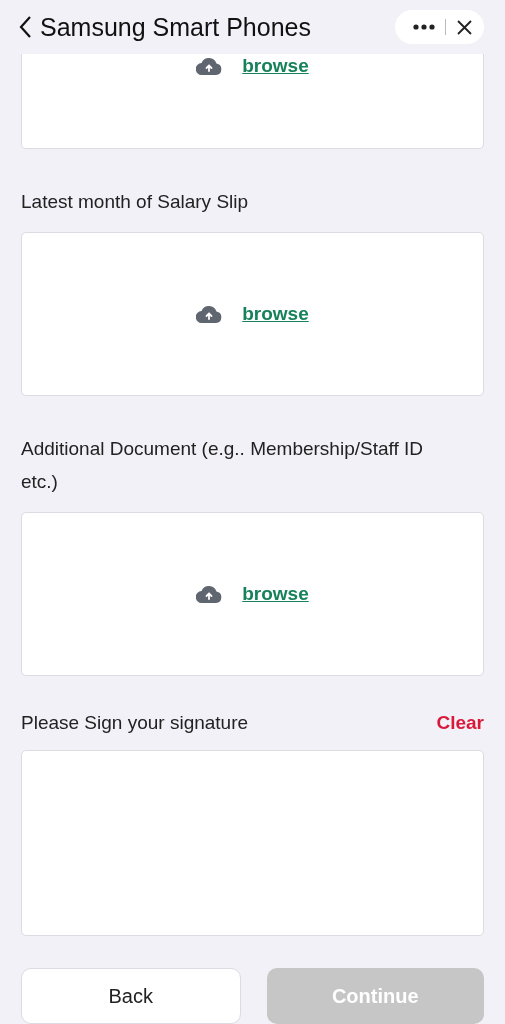 Image resolution: width=505 pixels, height=1024 pixels. I want to click on field-label: Please Sign your signature, so click(135, 723).